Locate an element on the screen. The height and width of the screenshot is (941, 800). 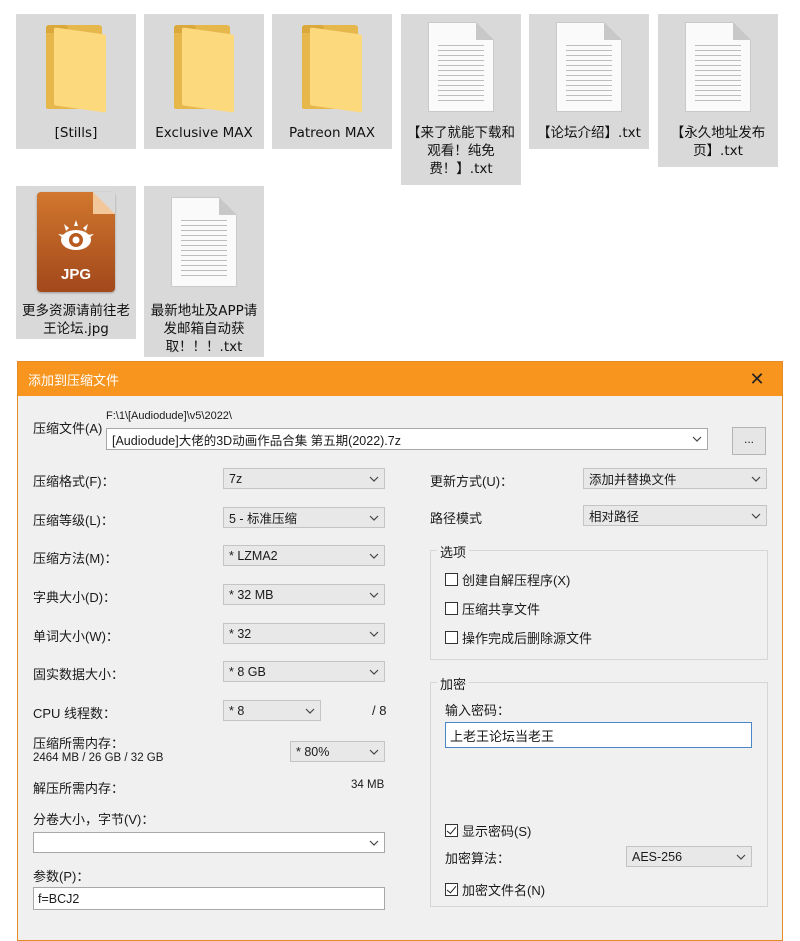
file-extension-label: JPG is located at coordinates (75, 274).